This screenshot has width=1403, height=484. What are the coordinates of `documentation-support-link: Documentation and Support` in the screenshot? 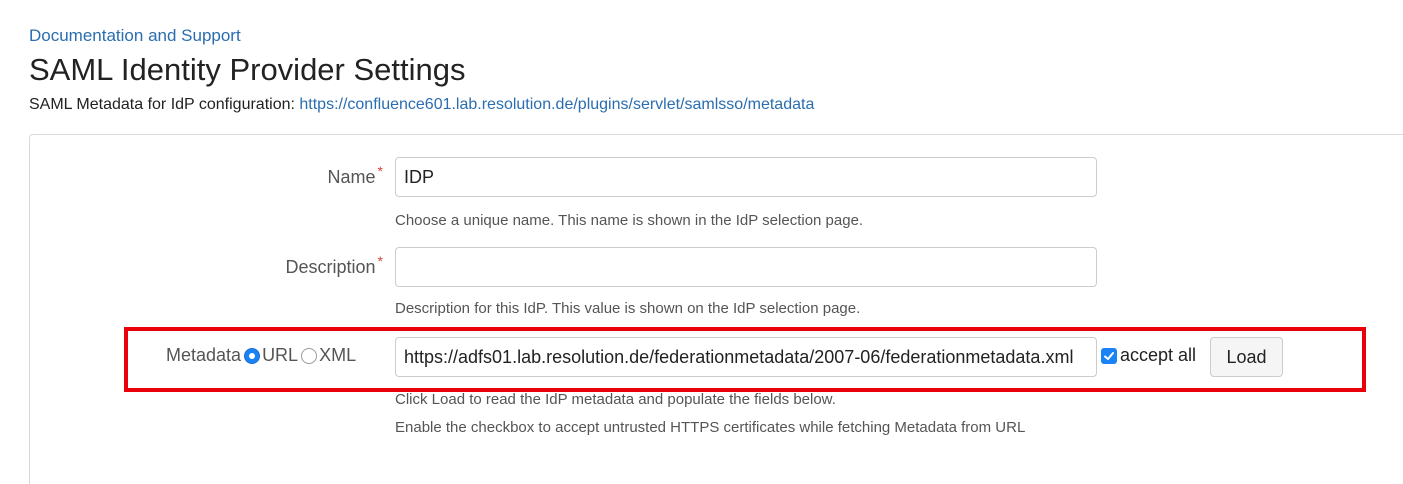 It's located at (135, 36).